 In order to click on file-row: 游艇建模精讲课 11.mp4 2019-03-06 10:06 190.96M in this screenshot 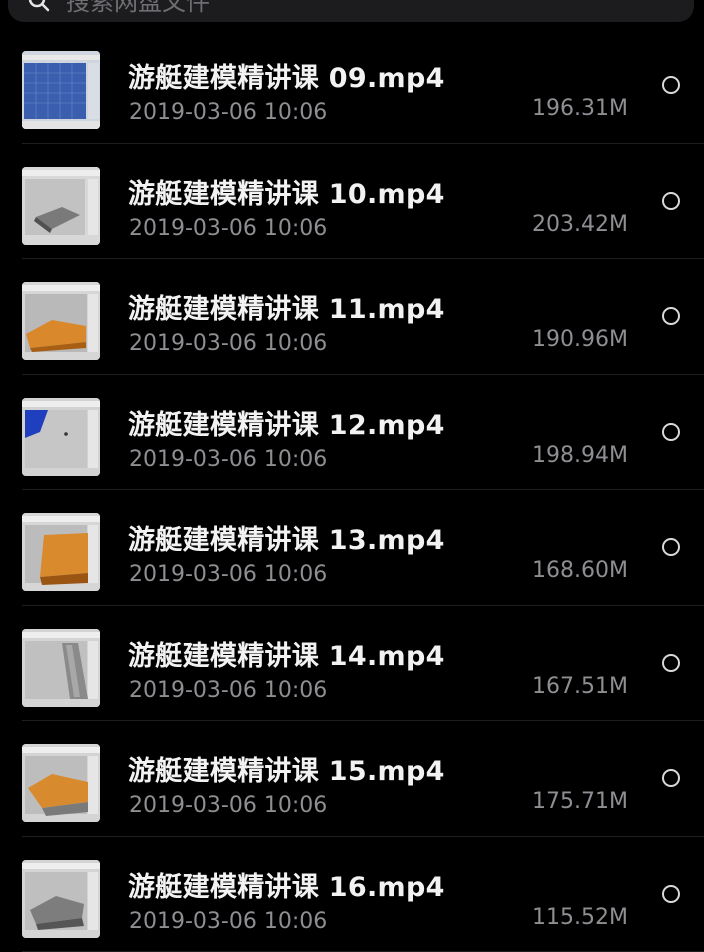, I will do `click(352, 317)`.